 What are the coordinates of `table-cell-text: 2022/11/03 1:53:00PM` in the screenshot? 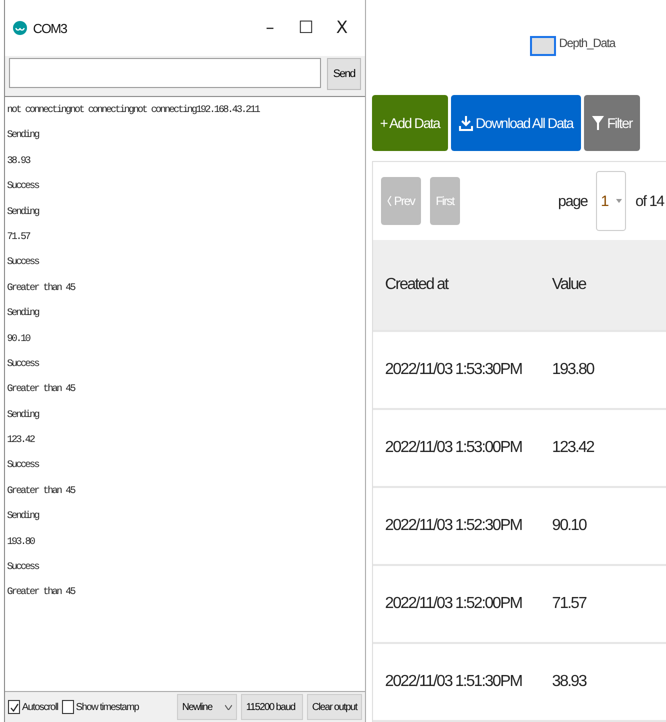 It's located at (454, 448).